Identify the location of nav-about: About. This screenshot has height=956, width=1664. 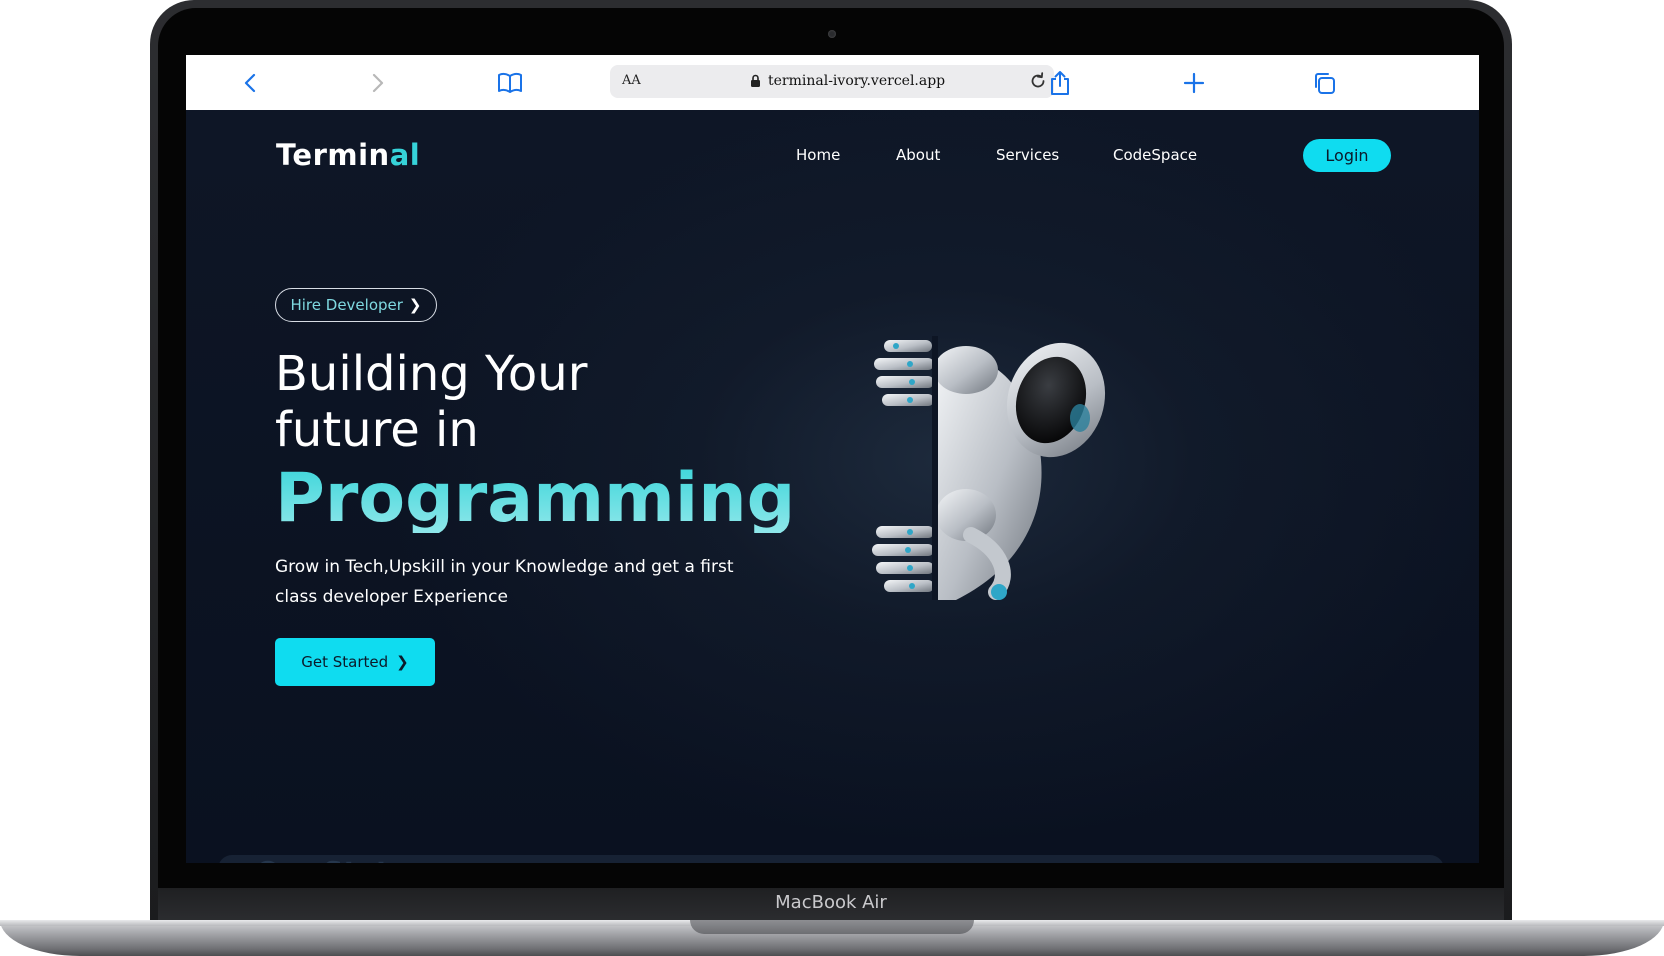
(918, 155).